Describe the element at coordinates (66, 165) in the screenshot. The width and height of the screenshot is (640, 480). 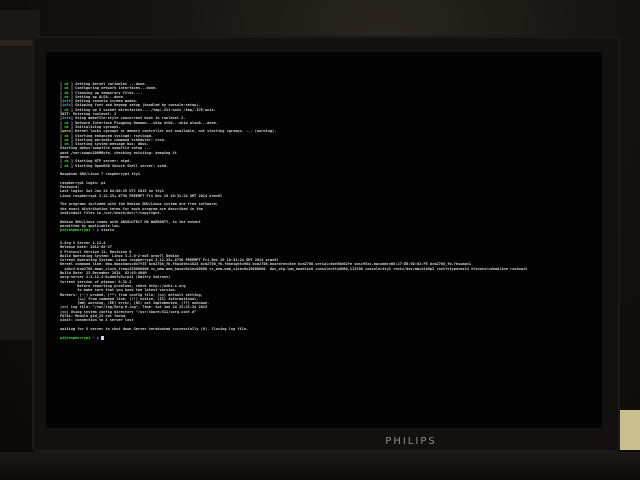
I see `status-ok: ok` at that location.